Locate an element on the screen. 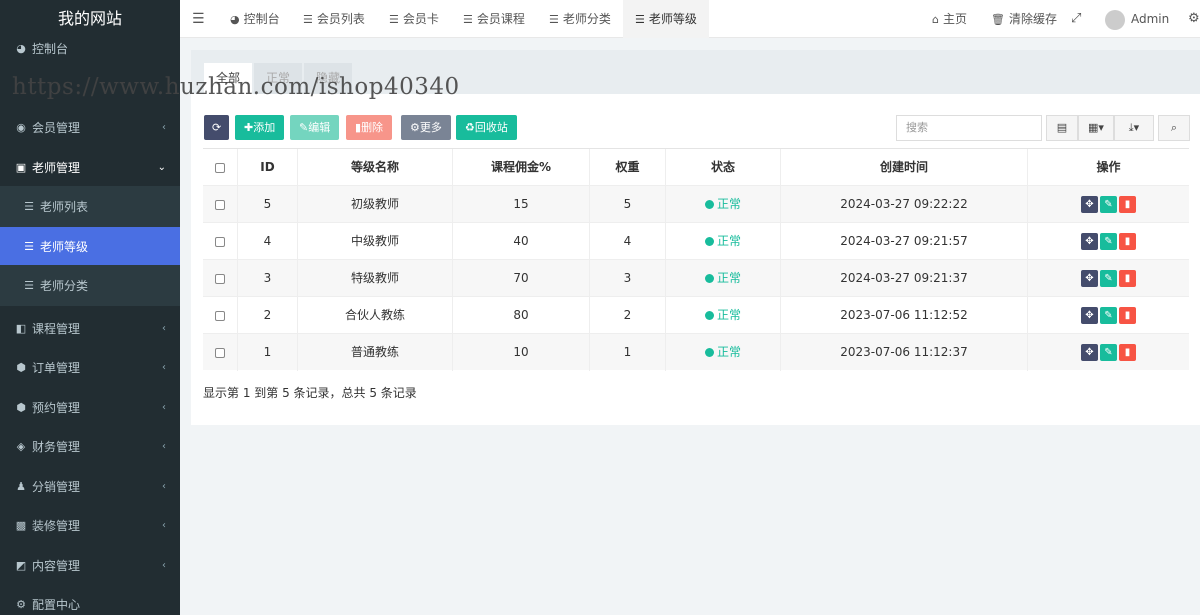  plus-icon: ✚ is located at coordinates (249, 127).